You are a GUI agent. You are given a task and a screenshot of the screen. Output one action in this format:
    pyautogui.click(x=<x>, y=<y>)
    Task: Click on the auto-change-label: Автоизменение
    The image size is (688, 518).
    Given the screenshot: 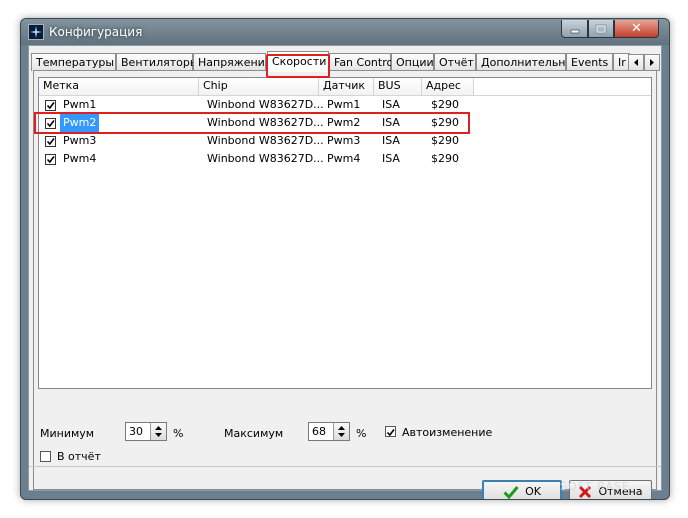 What is the action you would take?
    pyautogui.click(x=447, y=432)
    